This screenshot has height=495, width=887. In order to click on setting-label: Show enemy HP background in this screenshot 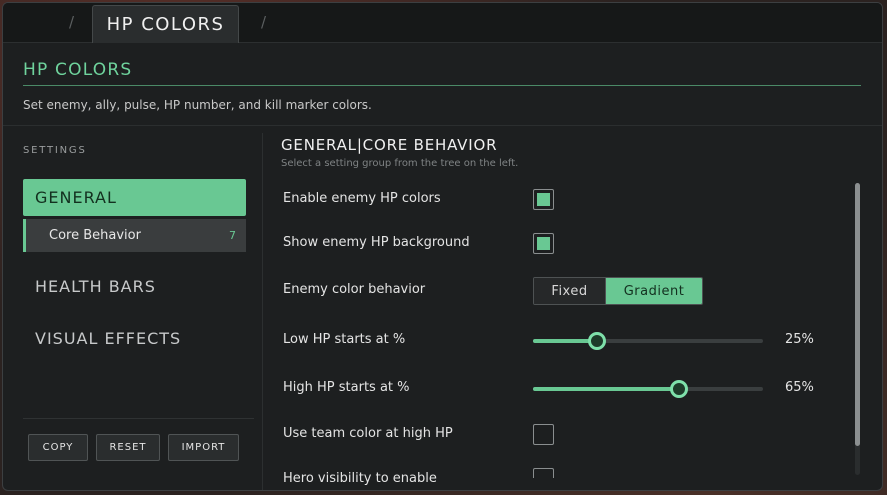, I will do `click(376, 242)`.